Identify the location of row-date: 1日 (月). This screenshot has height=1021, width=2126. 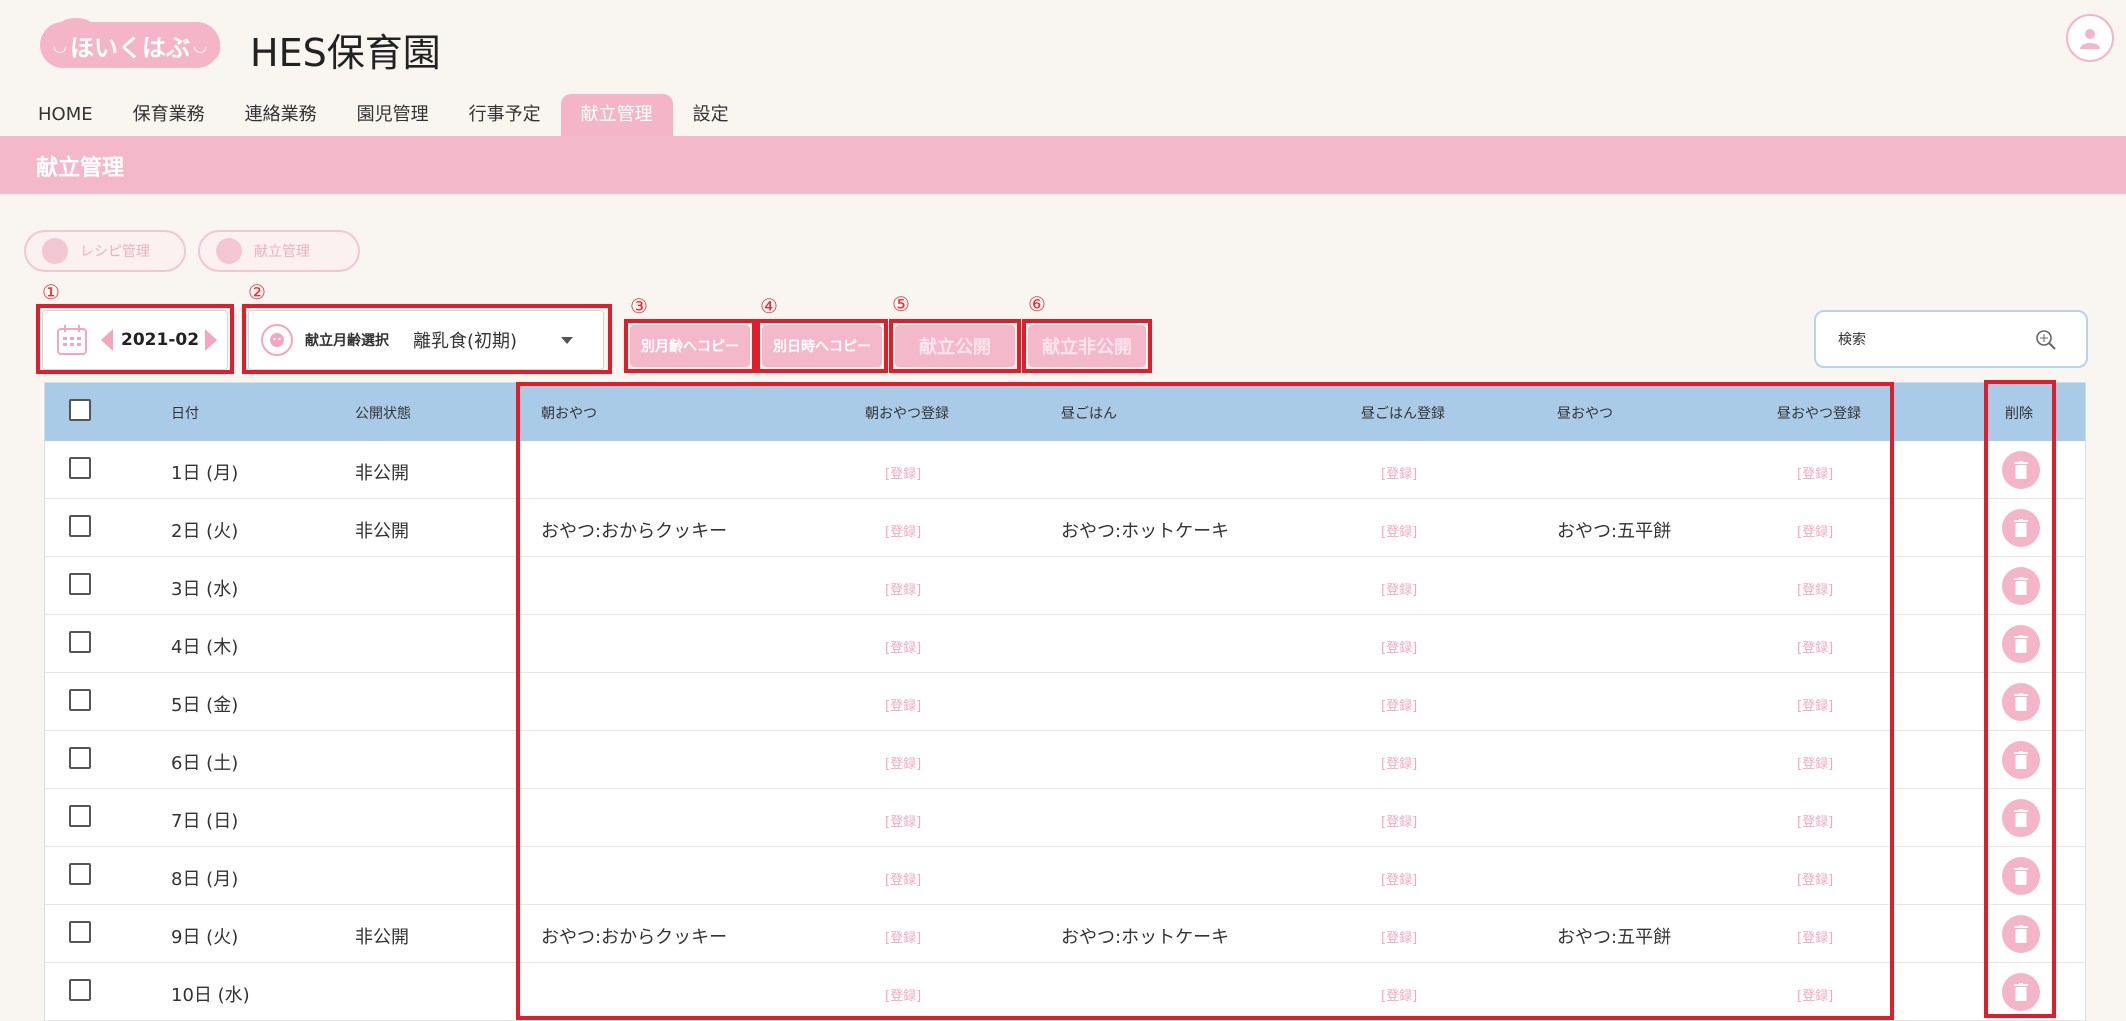
(205, 473).